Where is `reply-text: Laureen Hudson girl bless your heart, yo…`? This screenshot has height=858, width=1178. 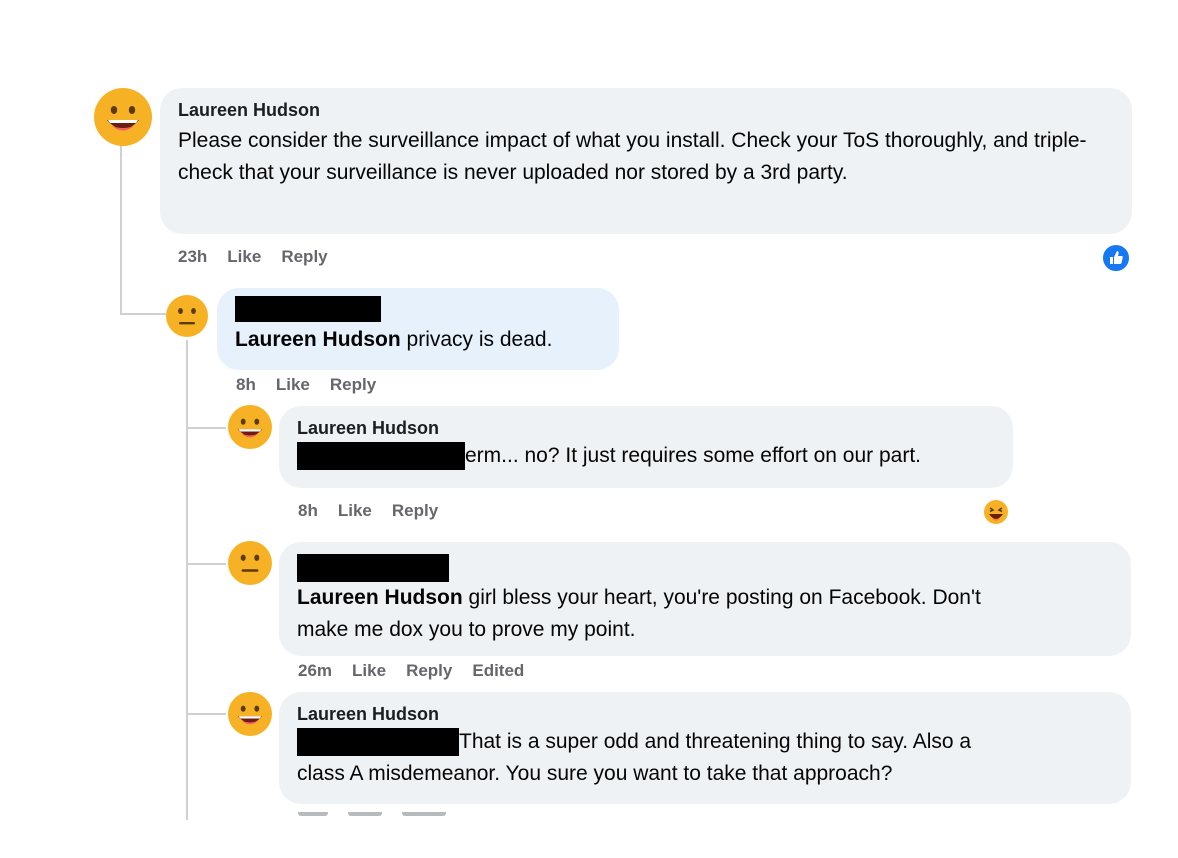 reply-text: Laureen Hudson girl bless your heart, yo… is located at coordinates (705, 614).